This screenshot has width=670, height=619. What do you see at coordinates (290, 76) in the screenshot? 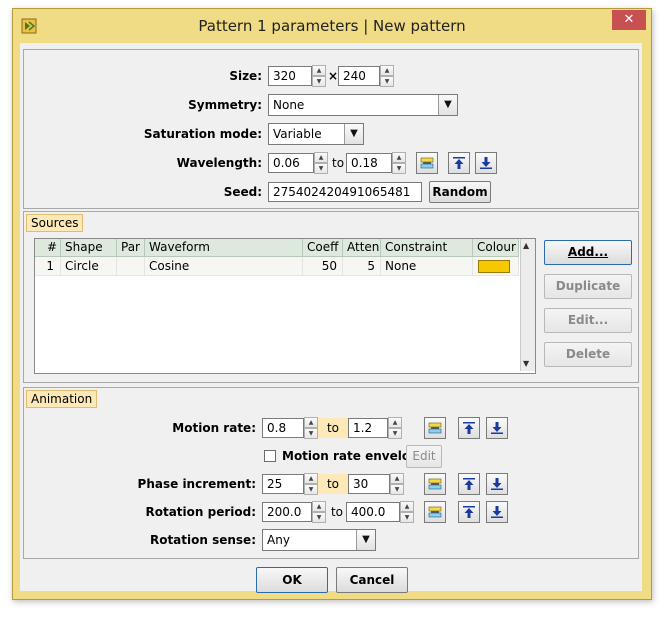
I see `size-width-input: 320` at bounding box center [290, 76].